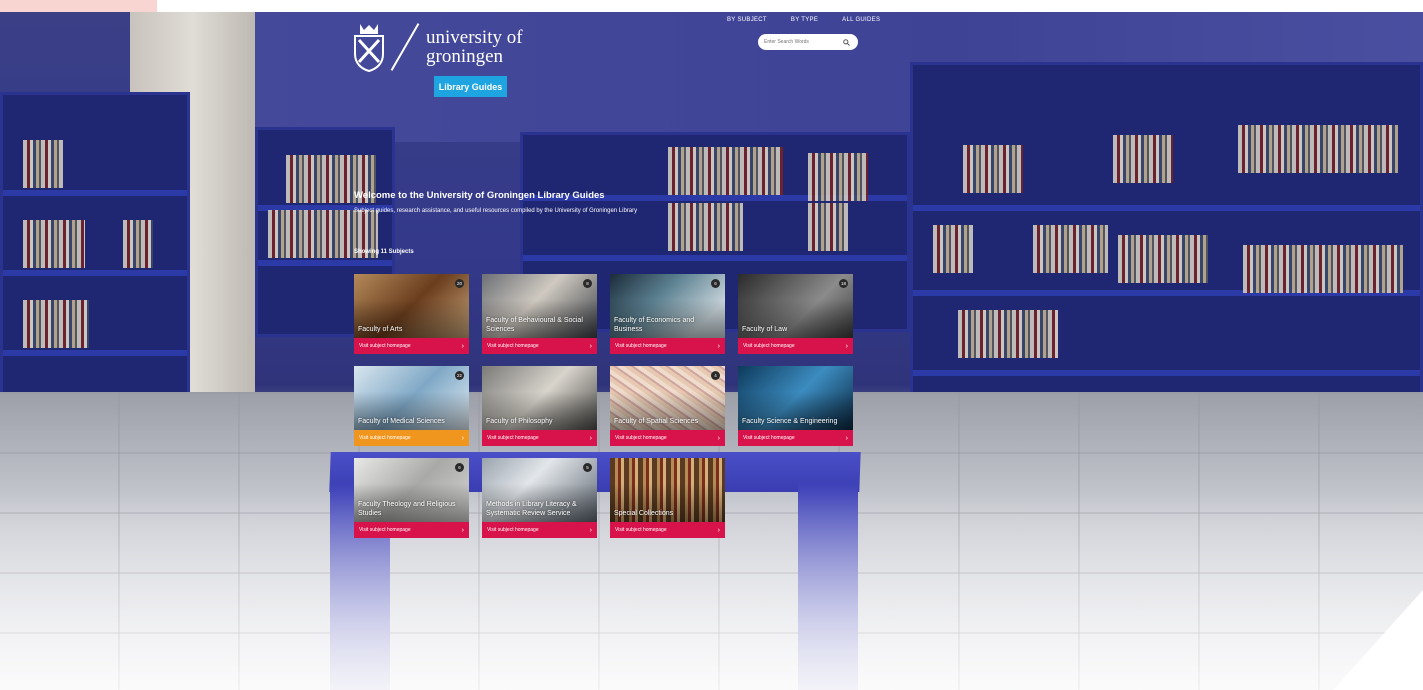  Describe the element at coordinates (846, 42) in the screenshot. I see `search-icon` at that location.